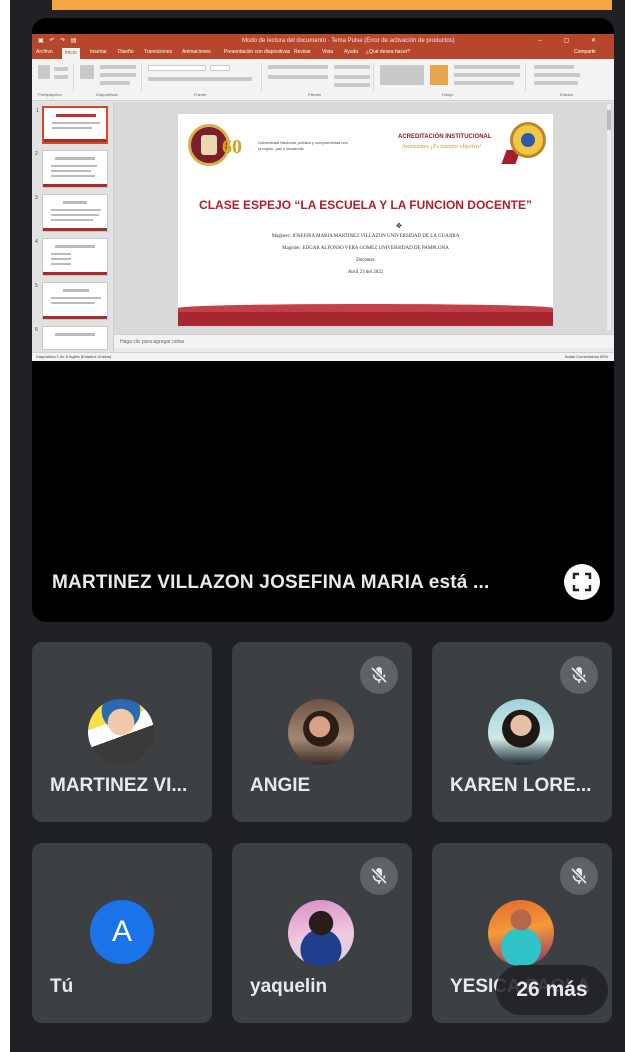 Image resolution: width=625 pixels, height=1052 pixels. What do you see at coordinates (71, 338) in the screenshot?
I see `slide-thumbnail: 6` at bounding box center [71, 338].